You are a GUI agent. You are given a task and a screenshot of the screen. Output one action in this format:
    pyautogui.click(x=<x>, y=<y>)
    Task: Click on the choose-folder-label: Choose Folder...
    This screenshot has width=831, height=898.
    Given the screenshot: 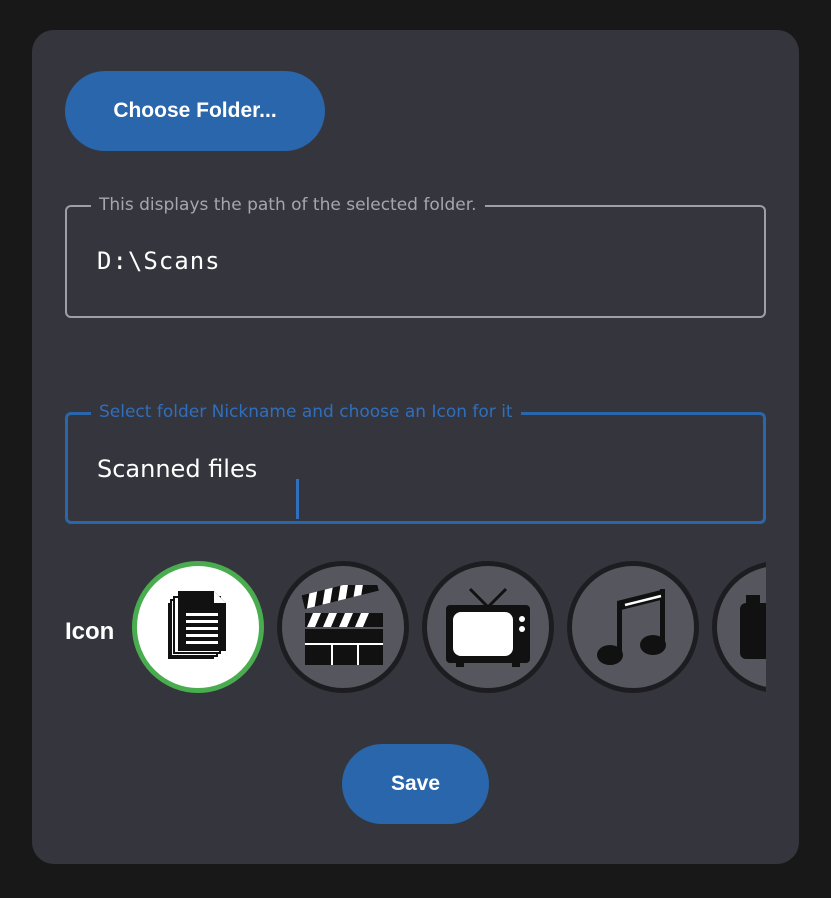 What is the action you would take?
    pyautogui.click(x=195, y=110)
    